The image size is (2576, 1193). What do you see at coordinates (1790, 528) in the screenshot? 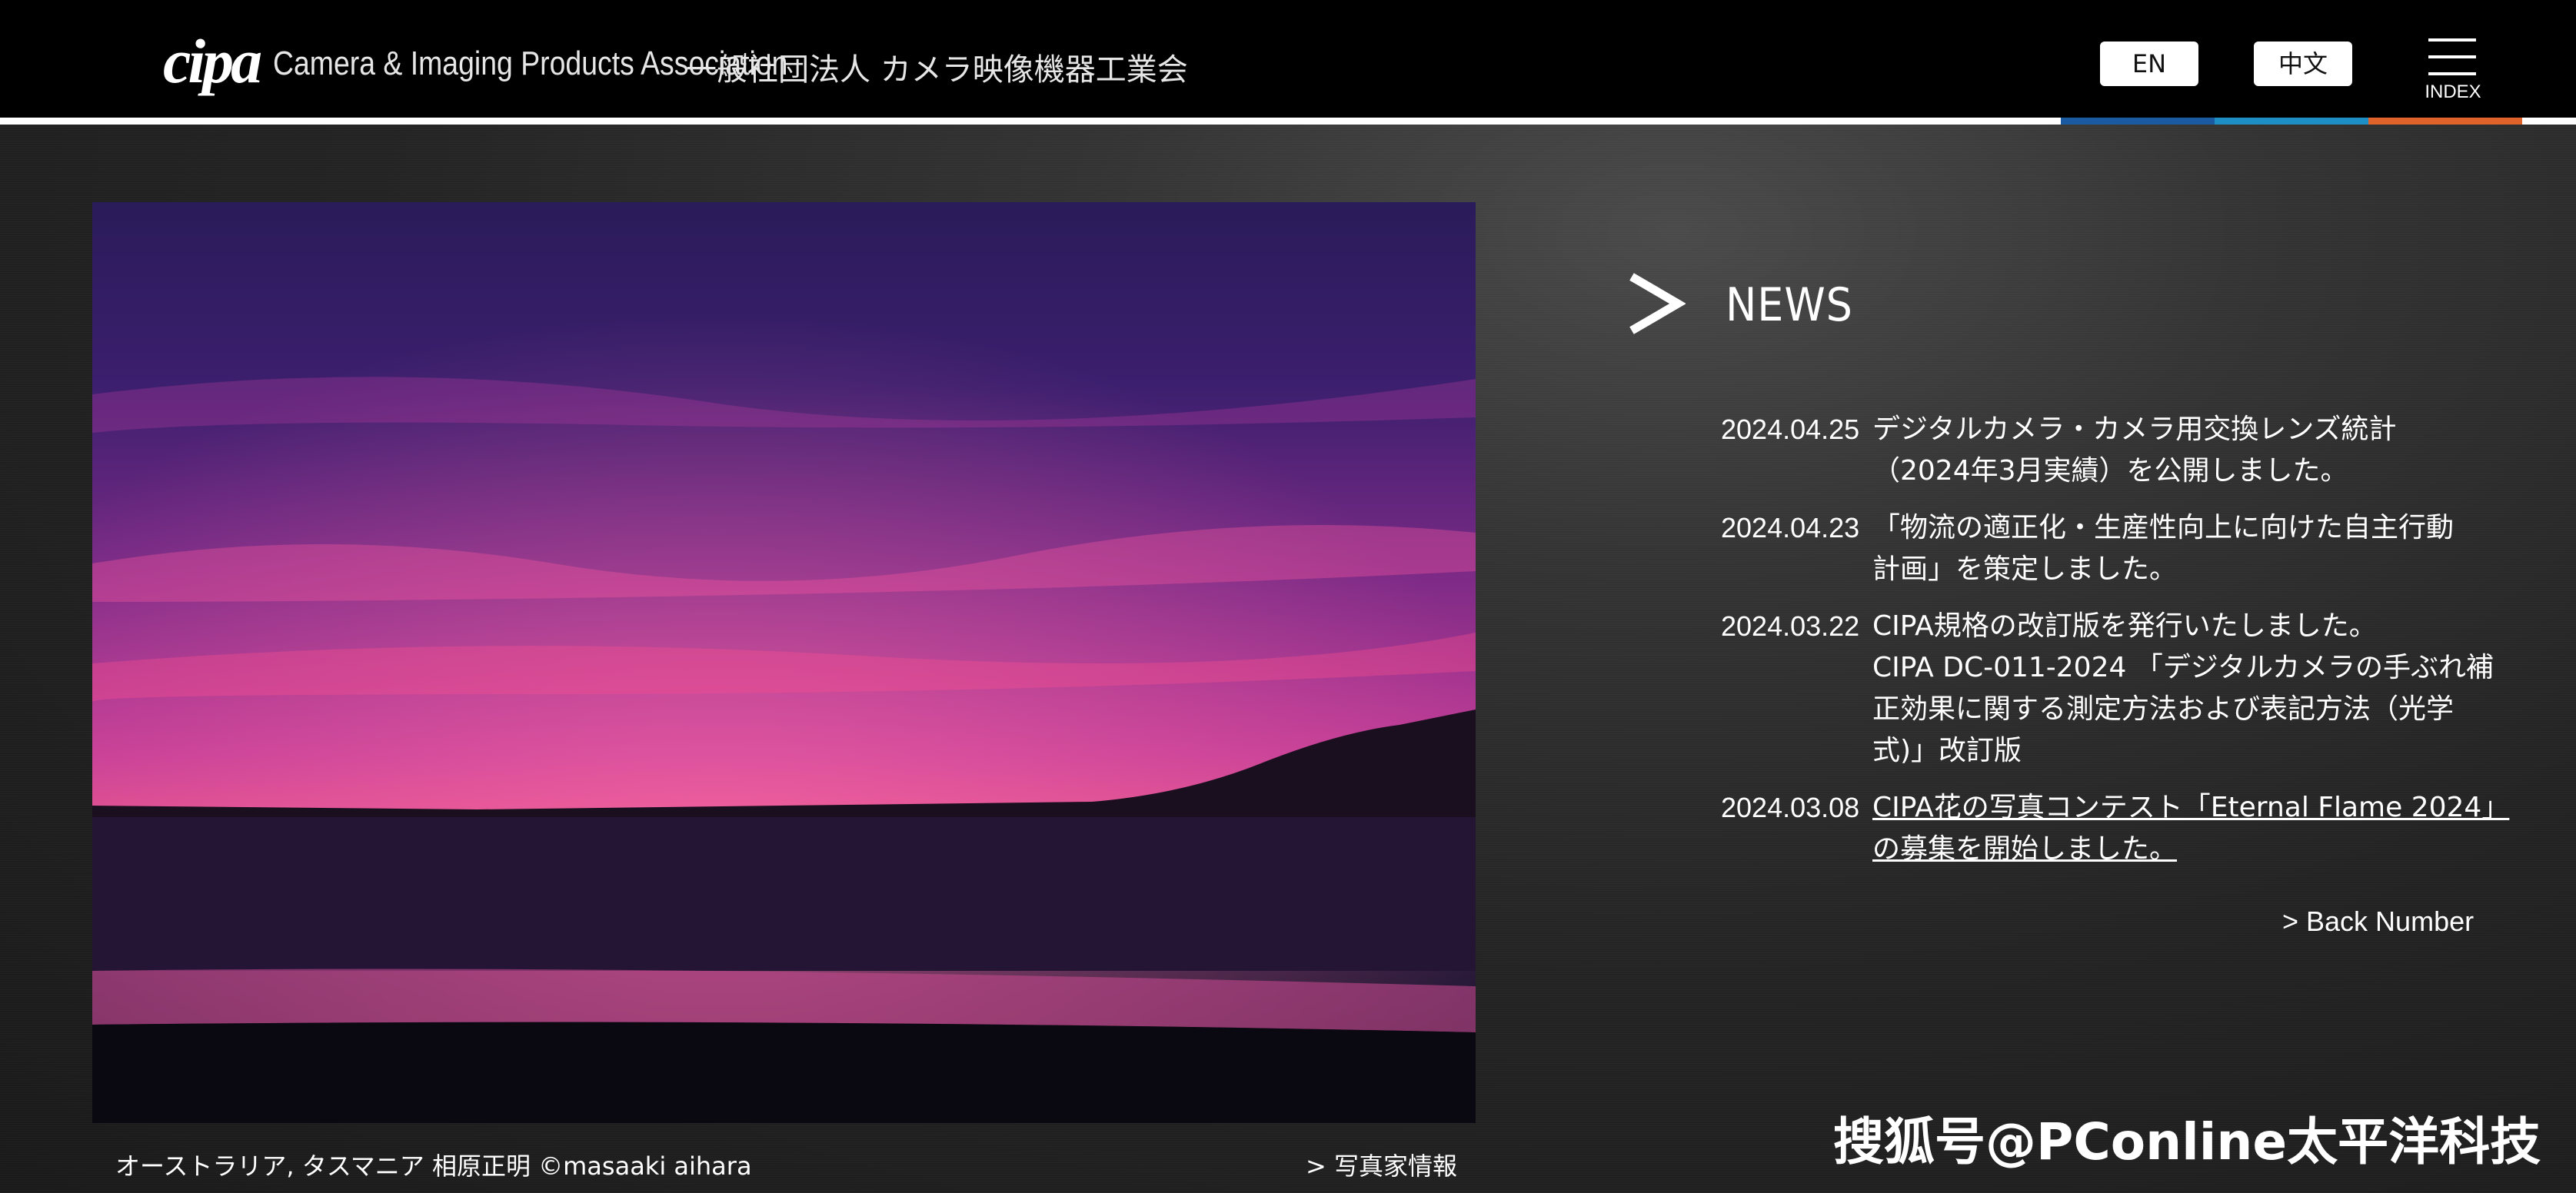
I see `news-date: 2024.04.23` at bounding box center [1790, 528].